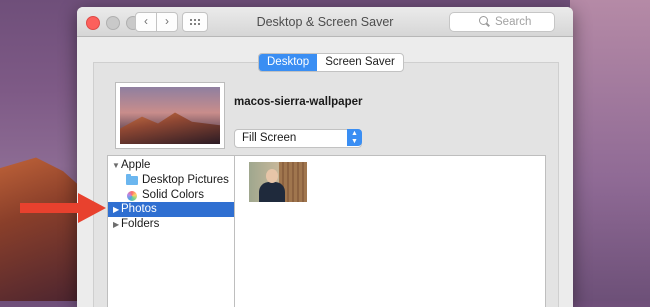  I want to click on fit-mode-select: Fill Screen ▲ ▼, so click(298, 138).